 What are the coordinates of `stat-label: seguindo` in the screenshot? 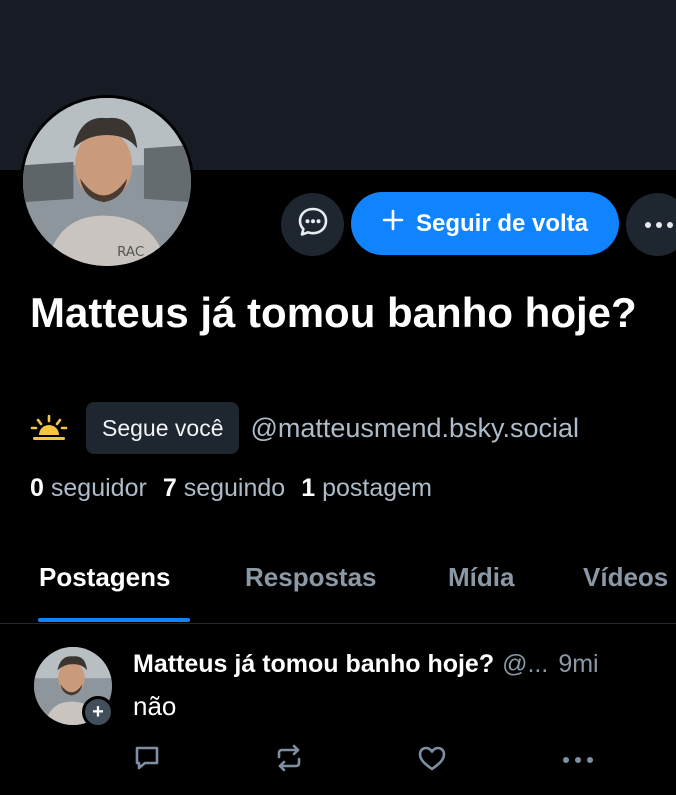 It's located at (234, 488).